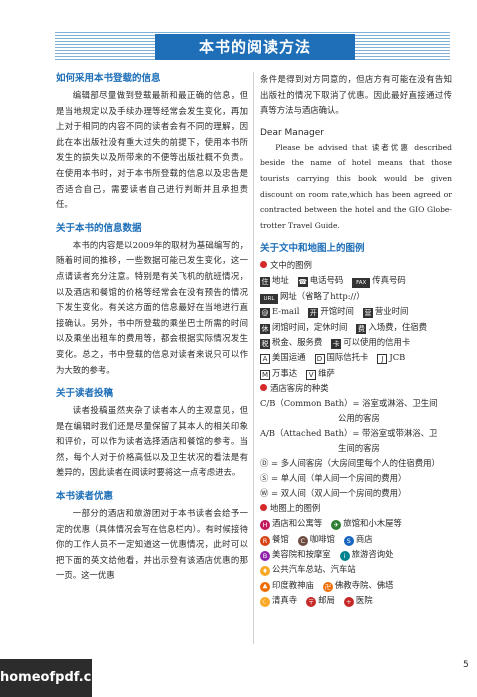  What do you see at coordinates (356, 373) in the screenshot?
I see `legend-row: M 万事达 V 维萨` at bounding box center [356, 373].